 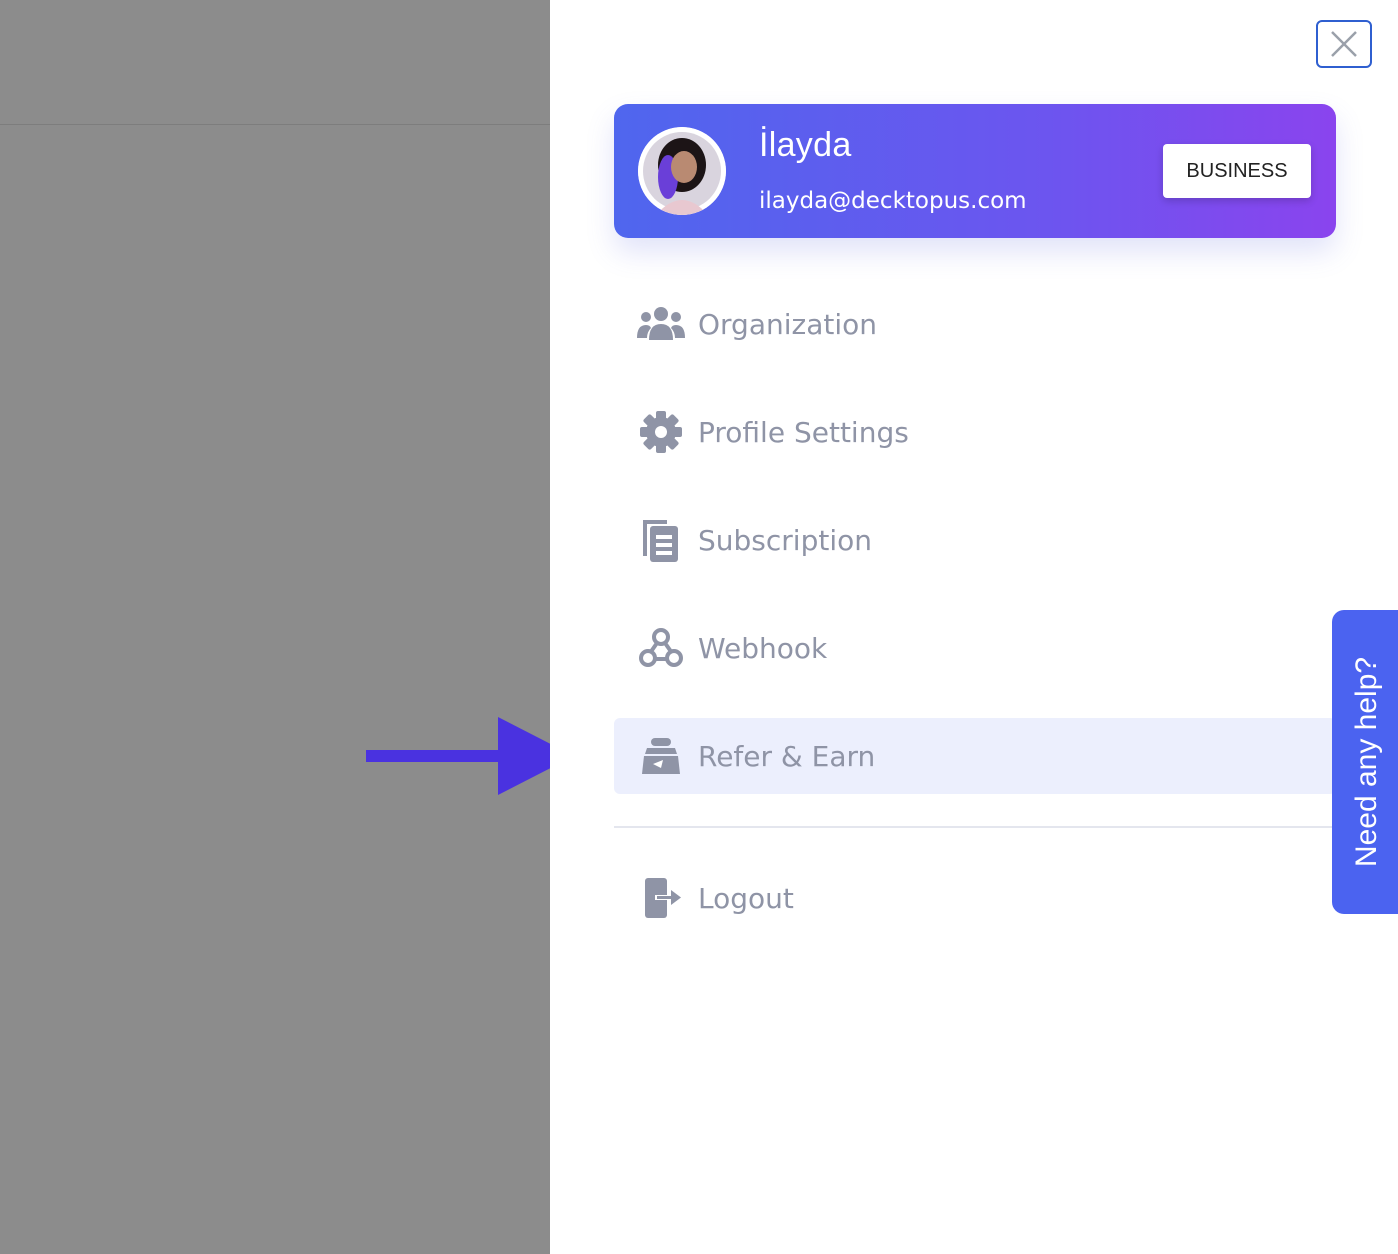 I want to click on profile-card: İlayda ilayda@decktopus.com BUSINESS, so click(x=975, y=171).